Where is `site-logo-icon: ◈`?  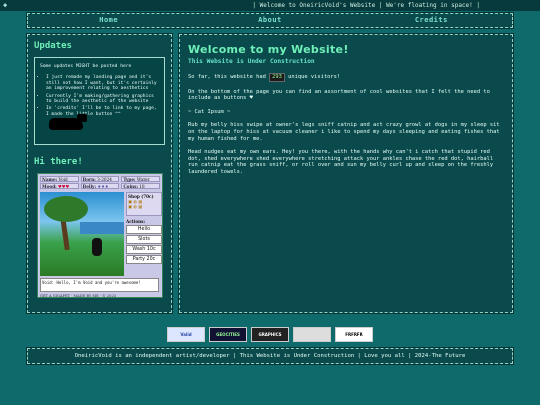
site-logo-icon: ◈ is located at coordinates (5, 5).